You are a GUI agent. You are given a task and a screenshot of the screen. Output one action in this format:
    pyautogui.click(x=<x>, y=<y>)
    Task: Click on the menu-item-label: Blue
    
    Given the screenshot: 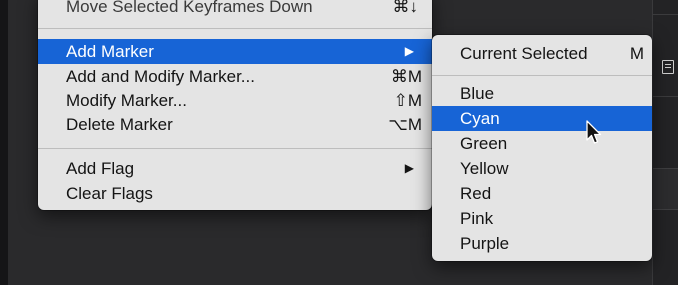 What is the action you would take?
    pyautogui.click(x=477, y=93)
    